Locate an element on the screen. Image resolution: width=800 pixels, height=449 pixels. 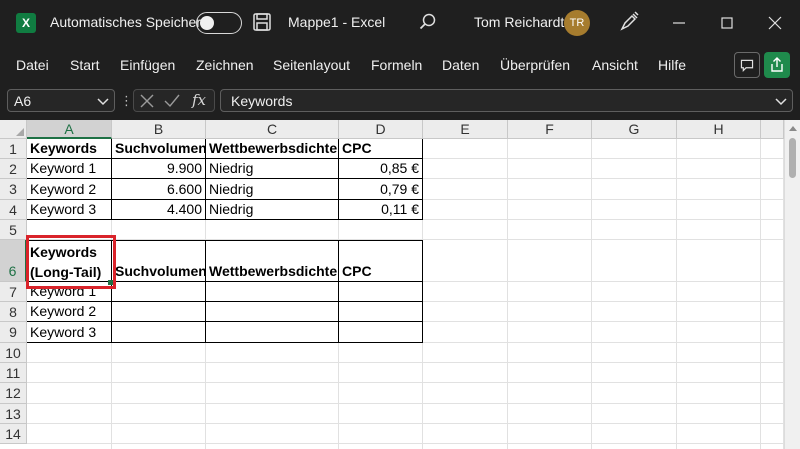
close-icon is located at coordinates (775, 23).